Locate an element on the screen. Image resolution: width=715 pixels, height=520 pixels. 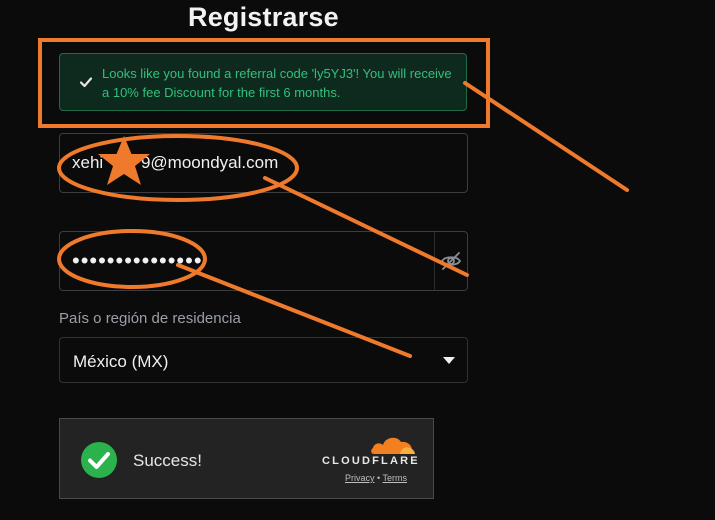
password-field is located at coordinates (263, 261).